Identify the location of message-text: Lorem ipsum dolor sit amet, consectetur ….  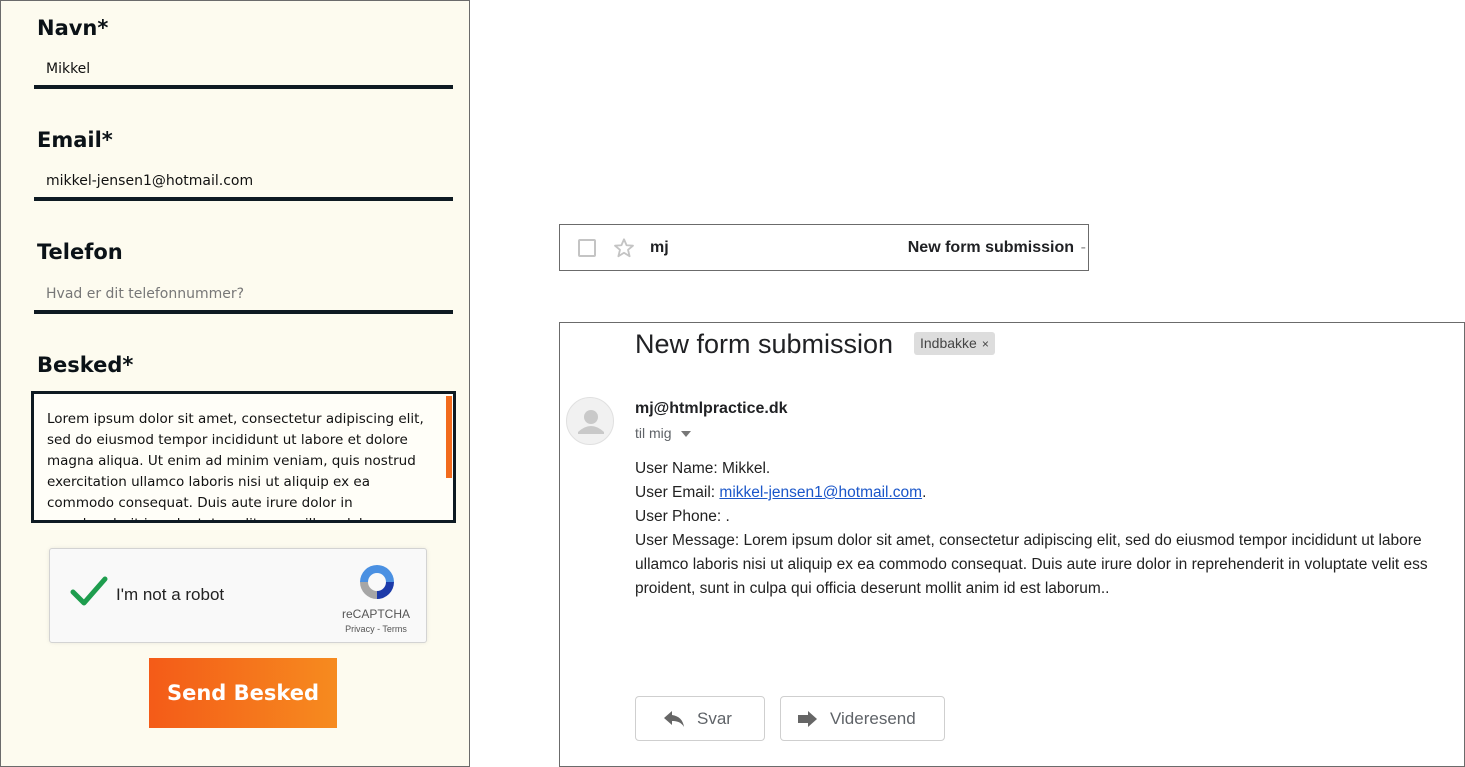
(235, 465).